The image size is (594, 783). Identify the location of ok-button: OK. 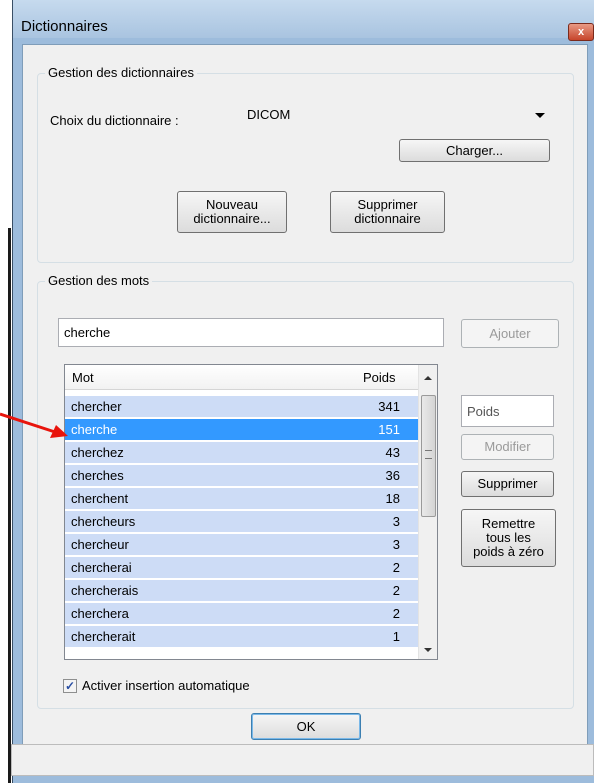
(306, 726).